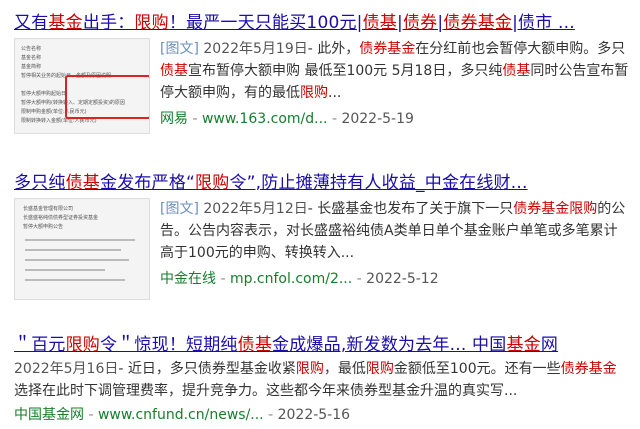  What do you see at coordinates (174, 119) in the screenshot?
I see `source-name: 网易` at bounding box center [174, 119].